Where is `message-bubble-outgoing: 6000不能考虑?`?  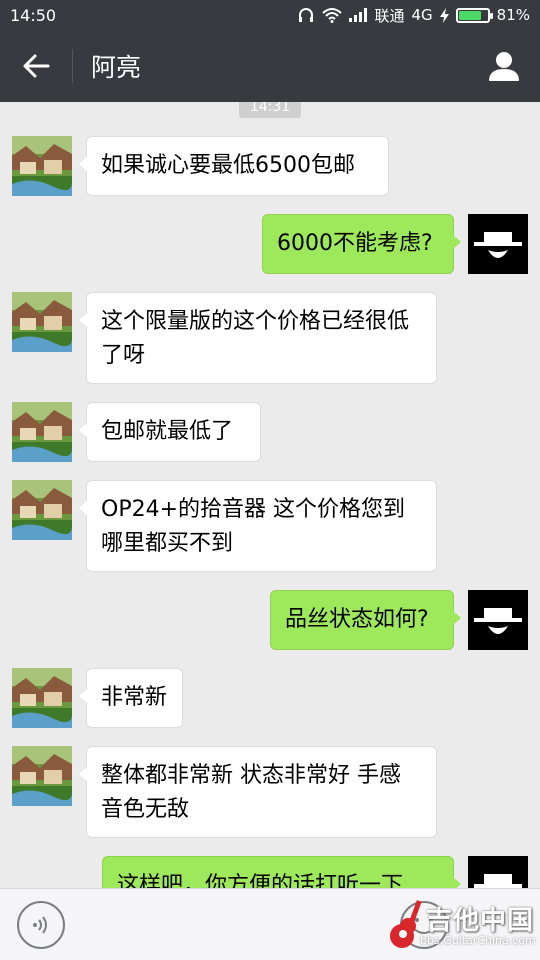 message-bubble-outgoing: 6000不能考虑? is located at coordinates (361, 244).